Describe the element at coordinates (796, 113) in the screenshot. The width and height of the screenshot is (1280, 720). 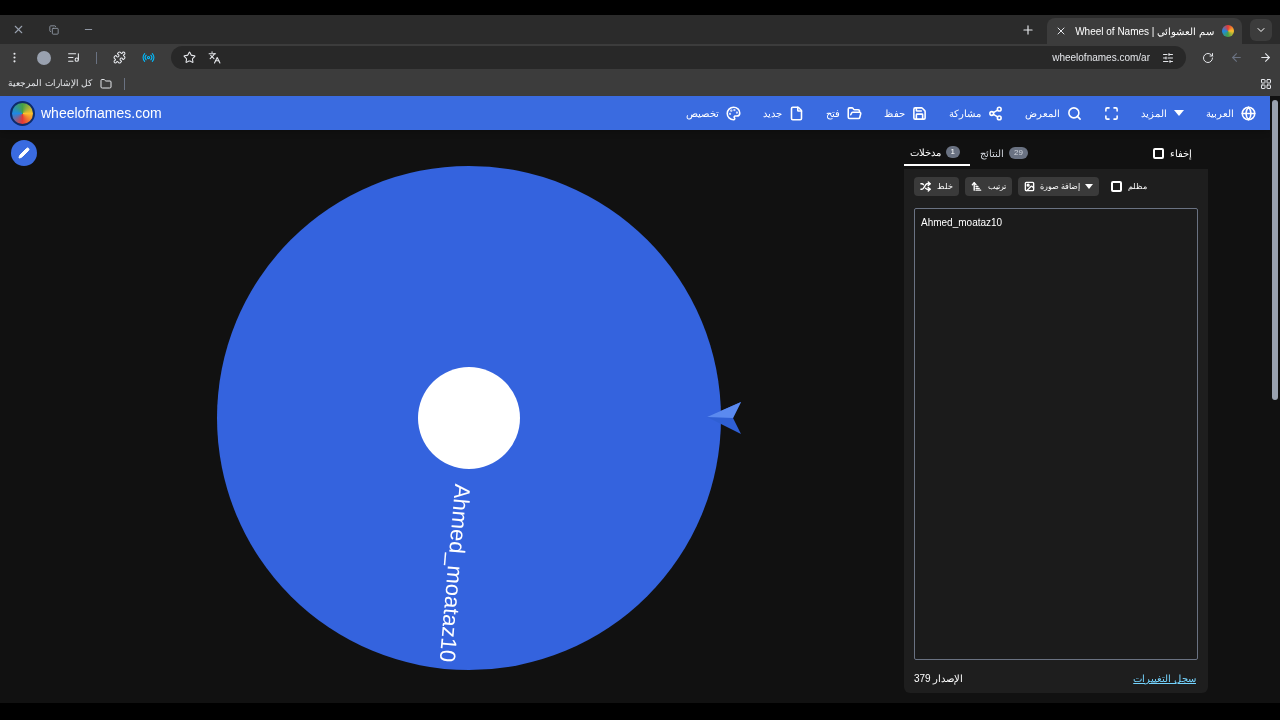
I see `file-icon` at that location.